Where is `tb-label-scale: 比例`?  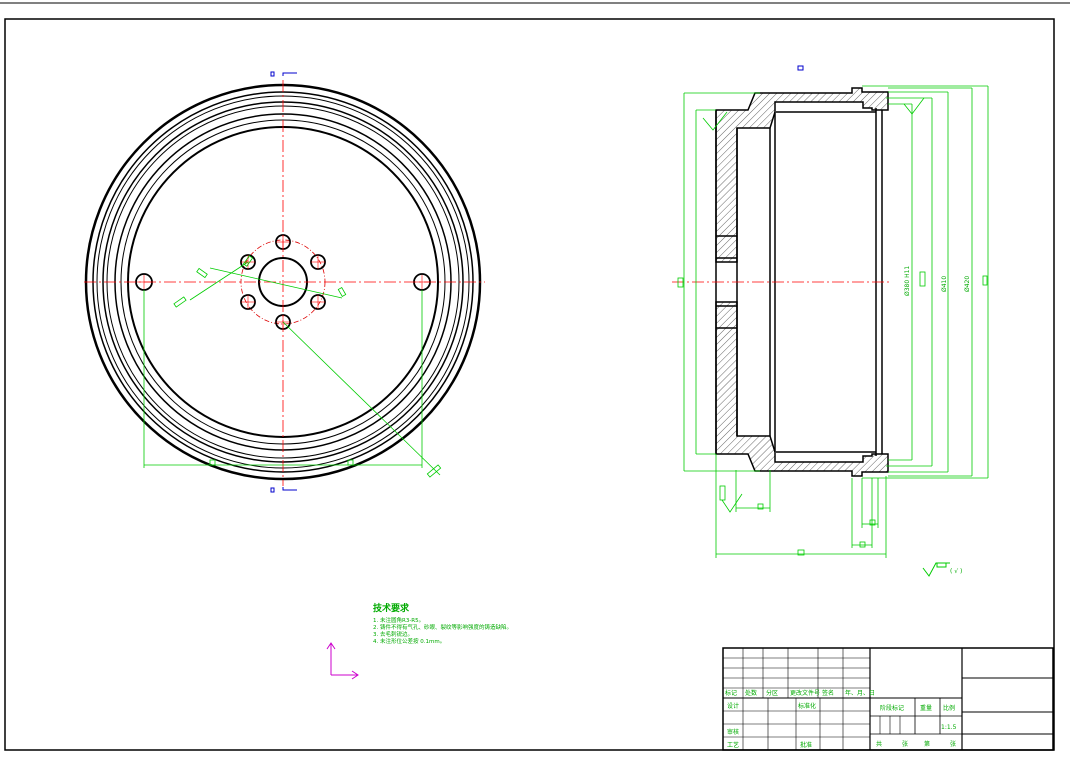
tb-label-scale: 比例 is located at coordinates (949, 708).